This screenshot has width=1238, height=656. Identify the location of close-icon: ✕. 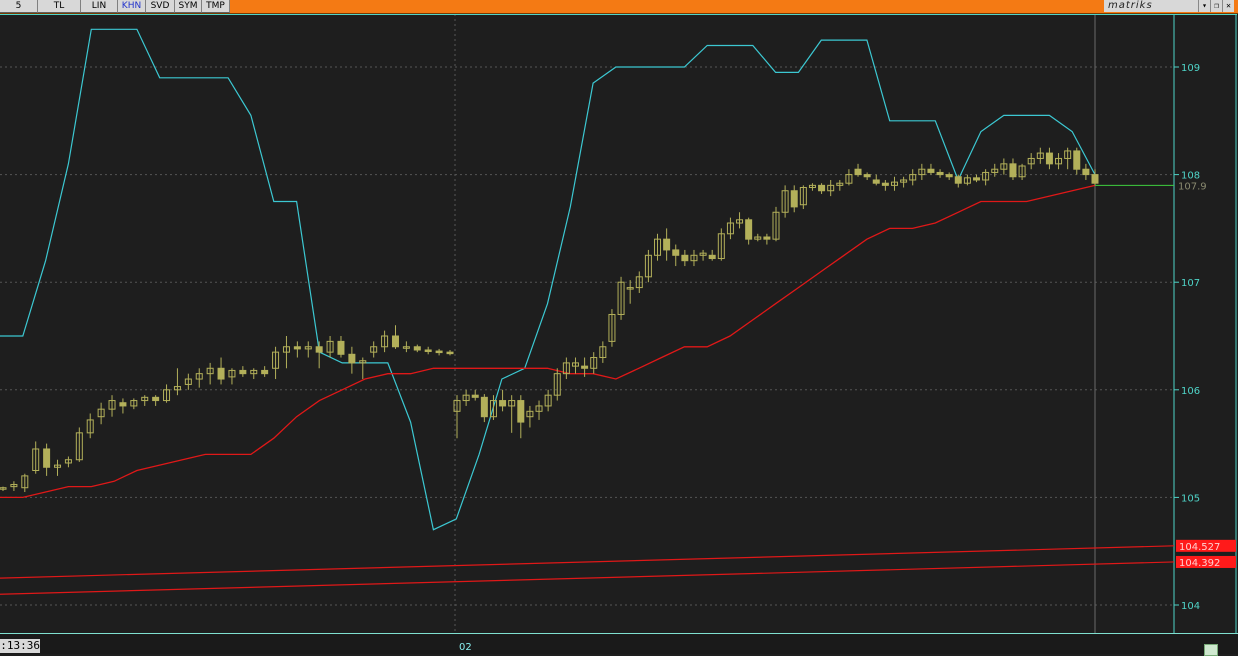
(1228, 6).